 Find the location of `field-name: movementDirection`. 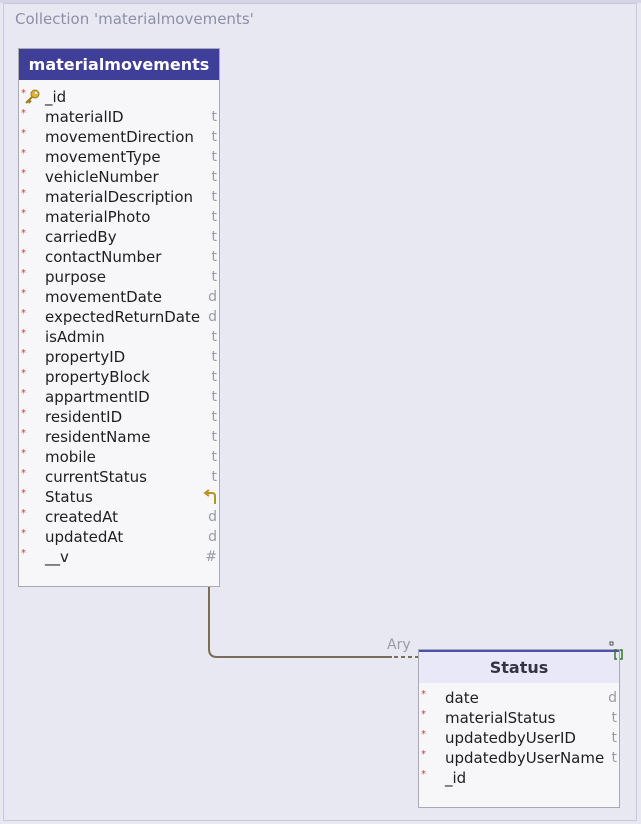

field-name: movementDirection is located at coordinates (119, 137).